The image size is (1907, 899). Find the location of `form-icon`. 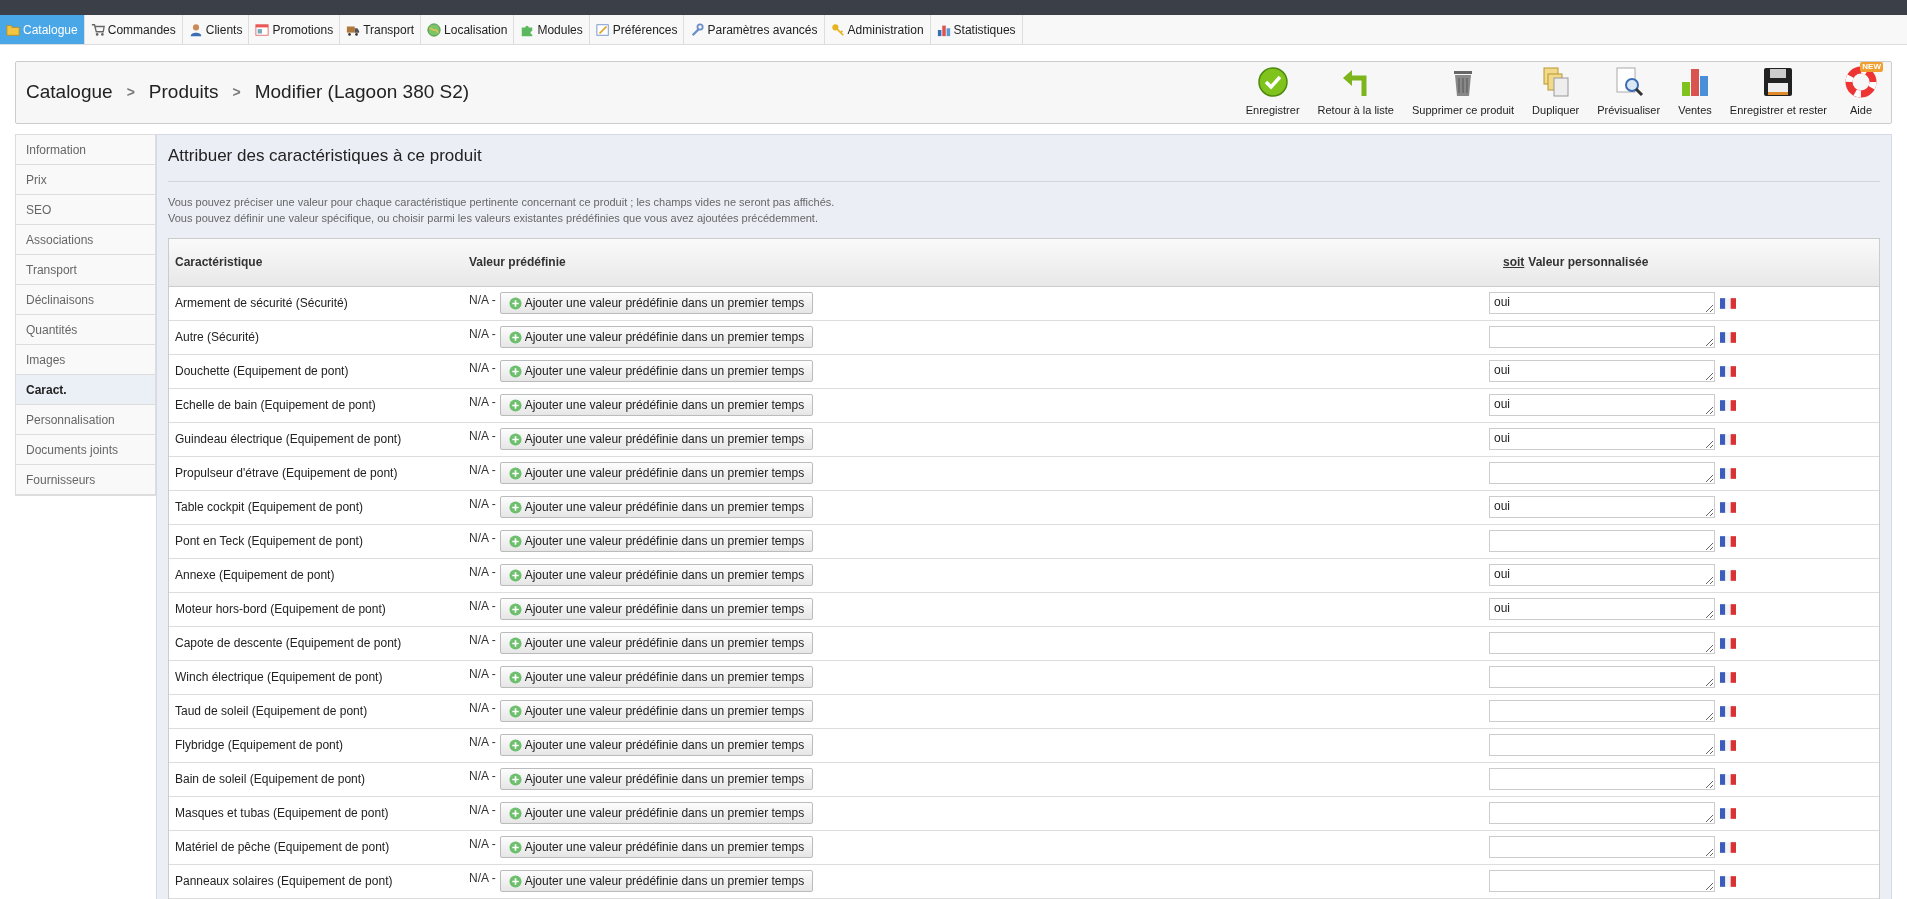

form-icon is located at coordinates (602, 29).